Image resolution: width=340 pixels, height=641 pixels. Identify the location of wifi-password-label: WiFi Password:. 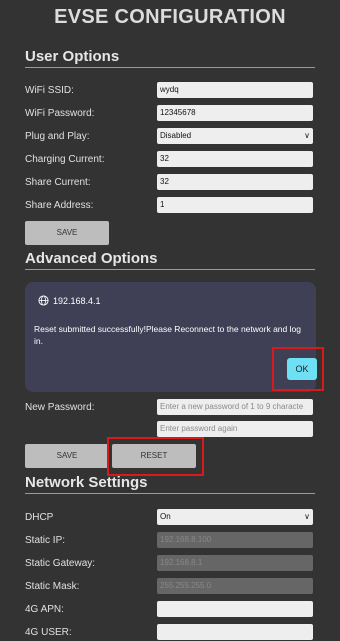
(60, 113).